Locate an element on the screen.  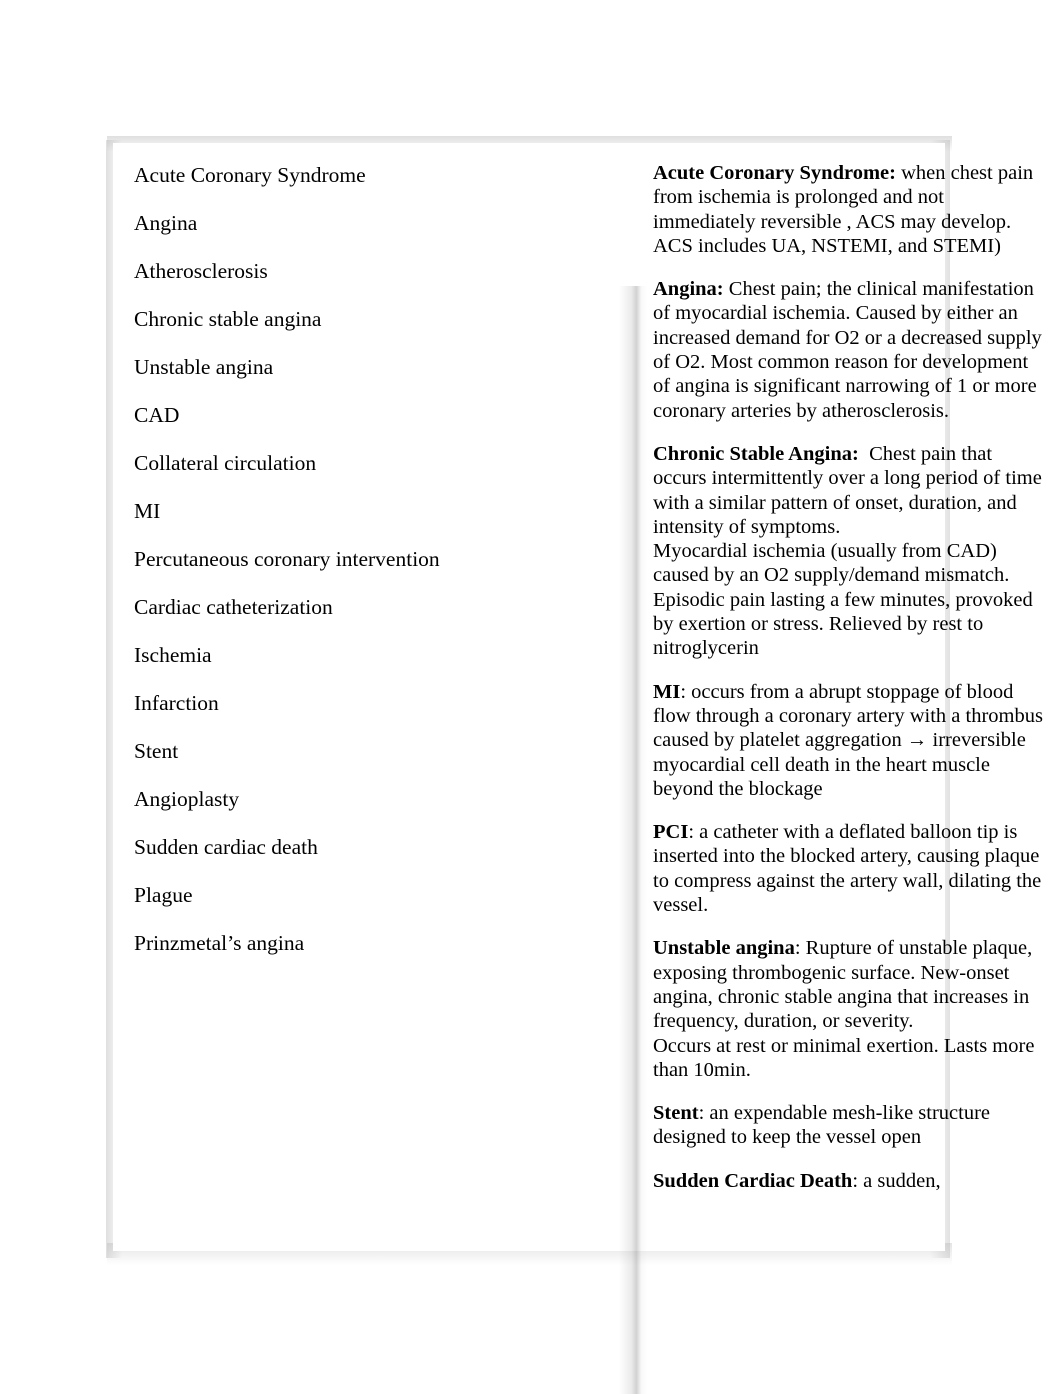
term-item: Infarction is located at coordinates (176, 703).